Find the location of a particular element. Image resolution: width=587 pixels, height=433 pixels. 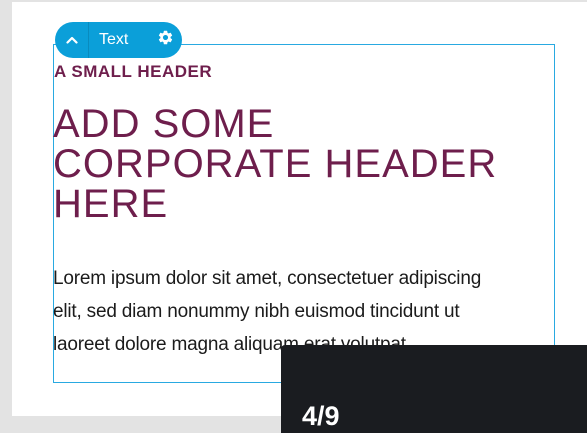

small-header: A SMALL HEADER is located at coordinates (133, 72).